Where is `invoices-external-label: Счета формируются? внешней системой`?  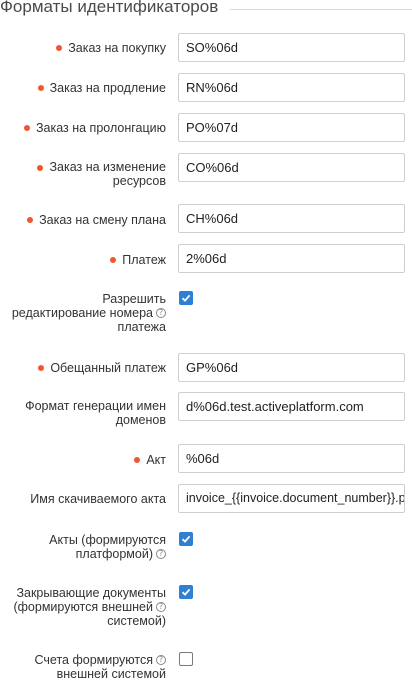 invoices-external-label: Счета формируются? внешней системой is located at coordinates (100, 667).